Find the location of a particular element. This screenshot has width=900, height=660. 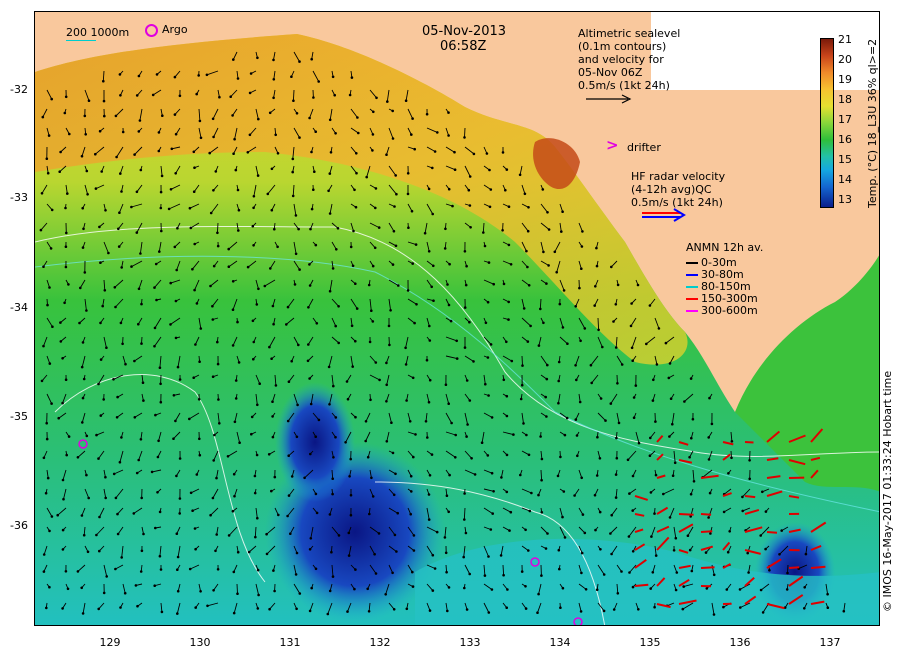

drifter-icon: > is located at coordinates (612, 145).